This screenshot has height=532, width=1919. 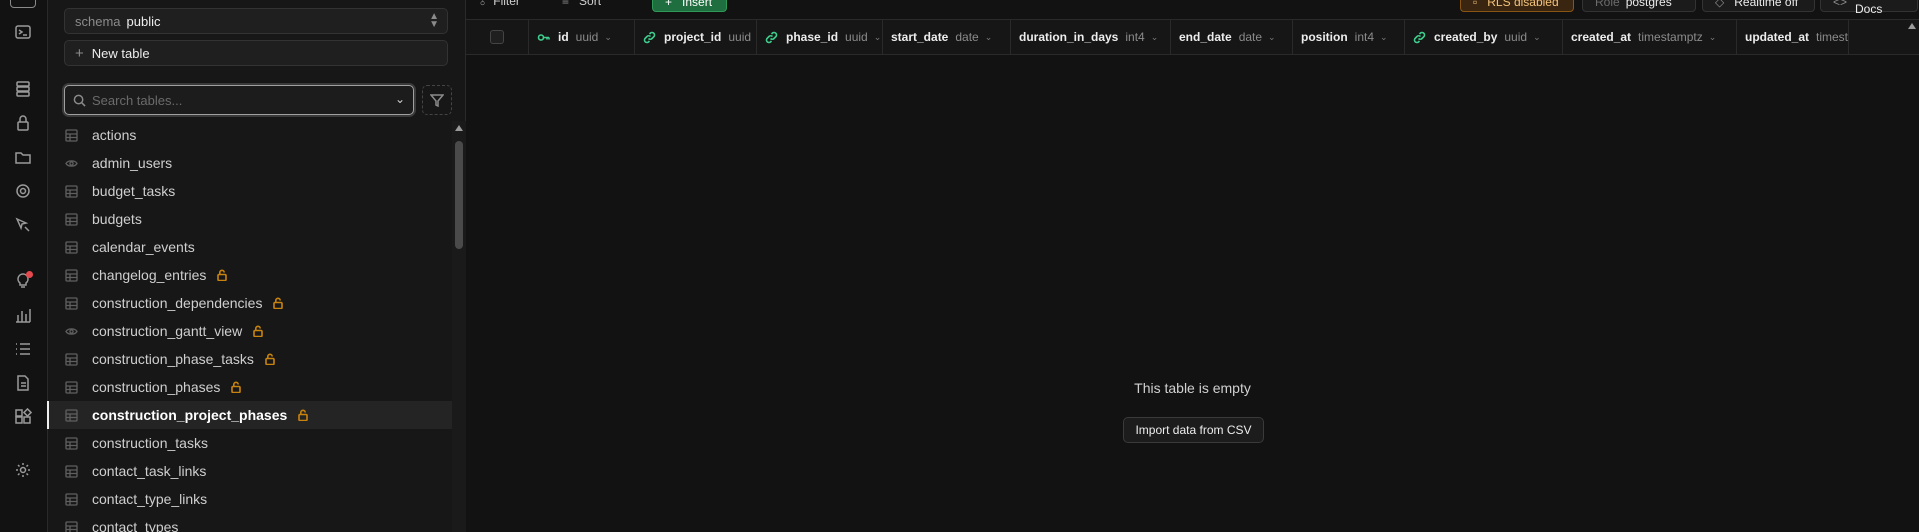 I want to click on grid-scrollbar, so click(x=1912, y=275).